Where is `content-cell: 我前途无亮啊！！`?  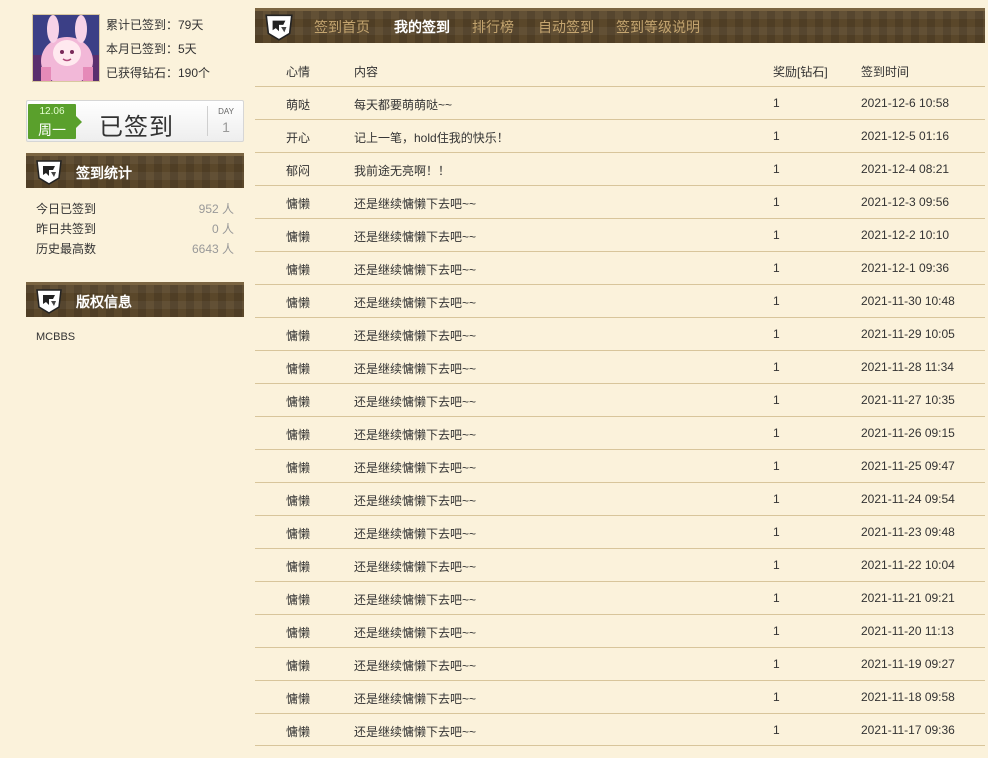
content-cell: 我前途无亮啊！！ is located at coordinates (402, 171).